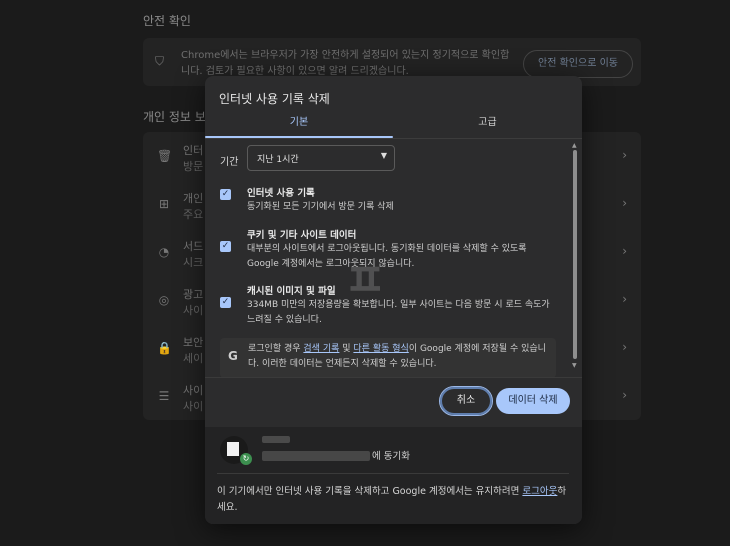 The height and width of the screenshot is (546, 730). What do you see at coordinates (229, 162) in the screenshot?
I see `time-range-label: 기간` at bounding box center [229, 162].